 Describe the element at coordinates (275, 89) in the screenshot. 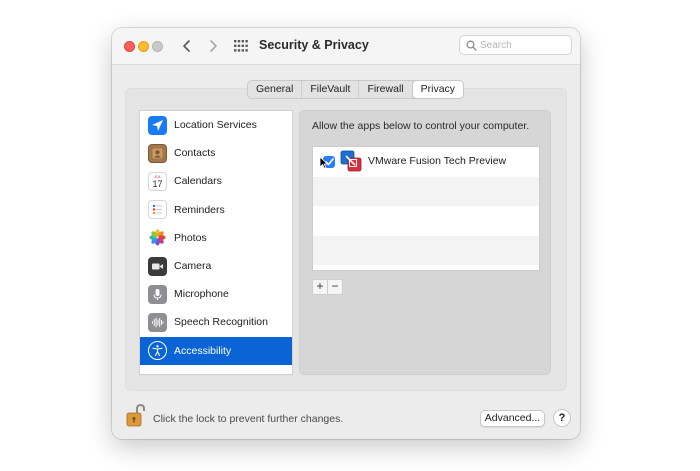

I see `tab-general: General` at that location.